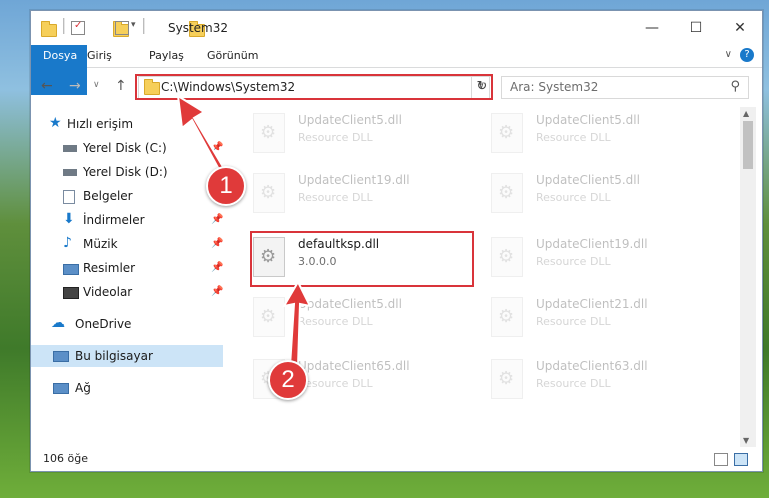 The width and height of the screenshot is (769, 498). What do you see at coordinates (58, 323) in the screenshot?
I see `cloud-icon: ☁` at bounding box center [58, 323].